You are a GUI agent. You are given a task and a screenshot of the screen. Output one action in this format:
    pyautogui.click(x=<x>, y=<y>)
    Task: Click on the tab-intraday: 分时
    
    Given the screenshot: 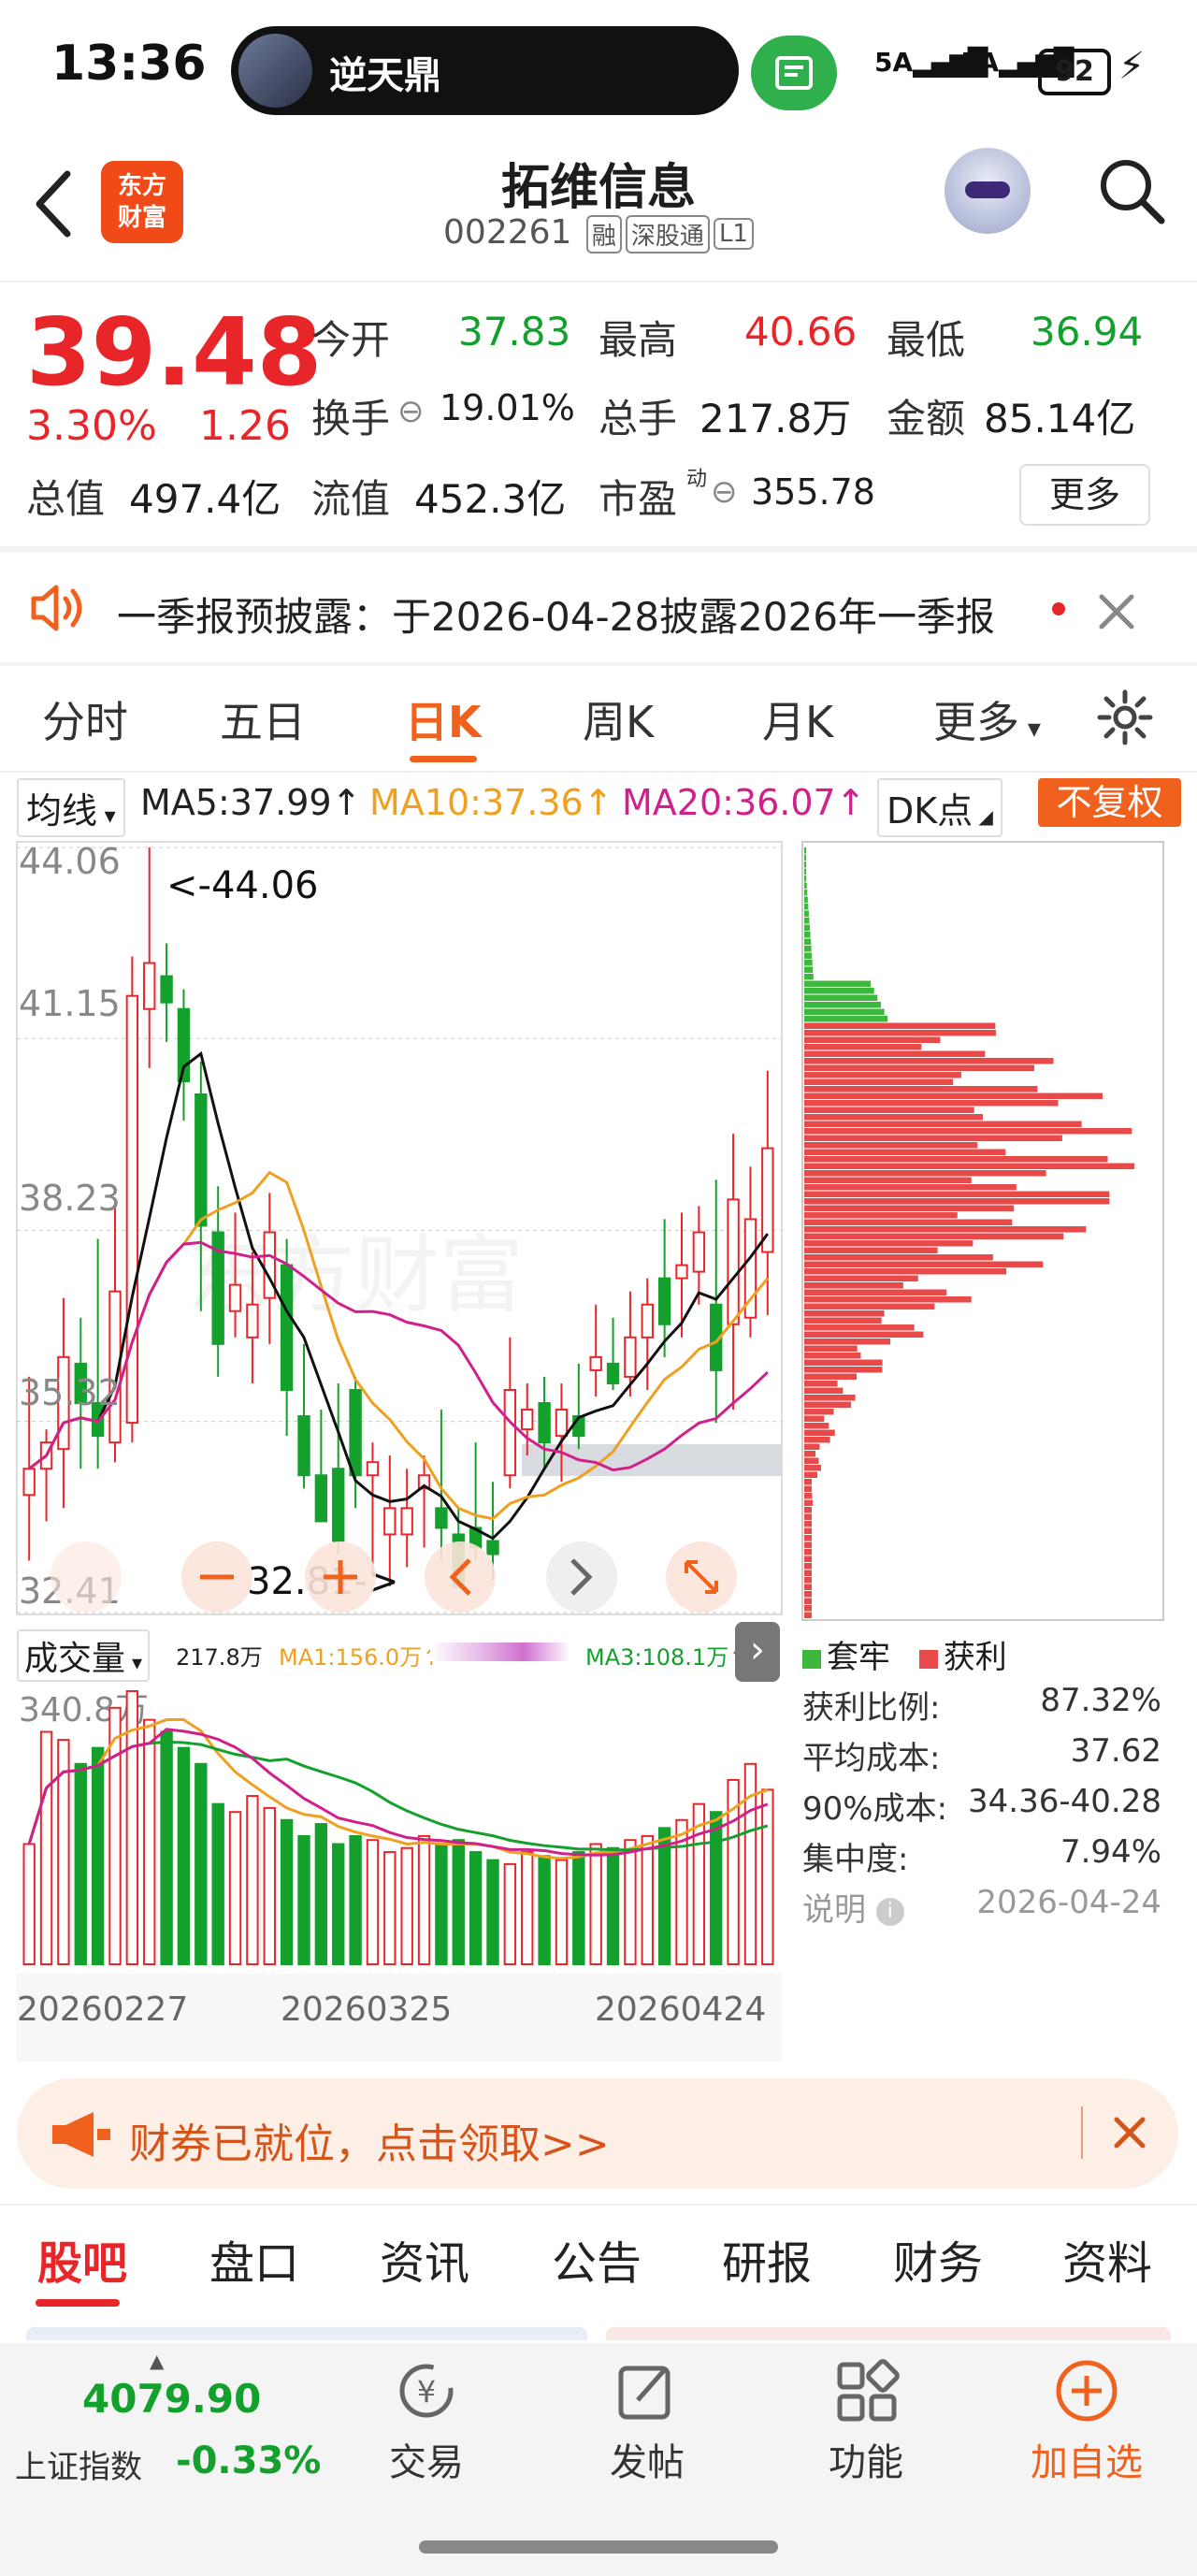 What is the action you would take?
    pyautogui.click(x=85, y=719)
    